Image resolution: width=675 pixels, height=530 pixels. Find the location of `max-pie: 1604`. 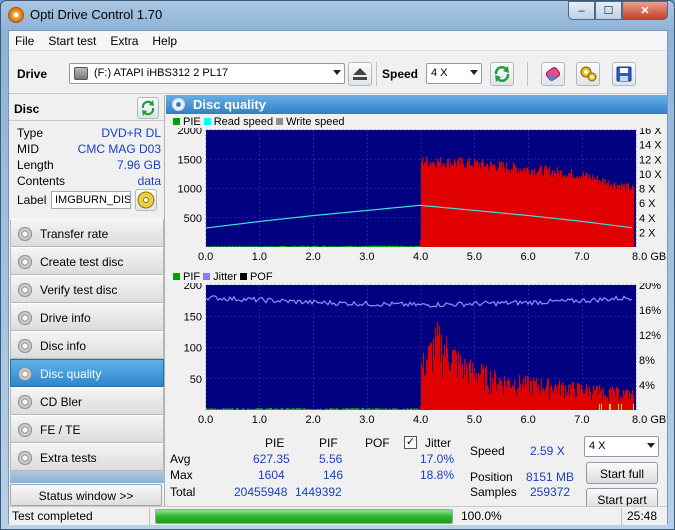

max-pie: 1604 is located at coordinates (271, 475).